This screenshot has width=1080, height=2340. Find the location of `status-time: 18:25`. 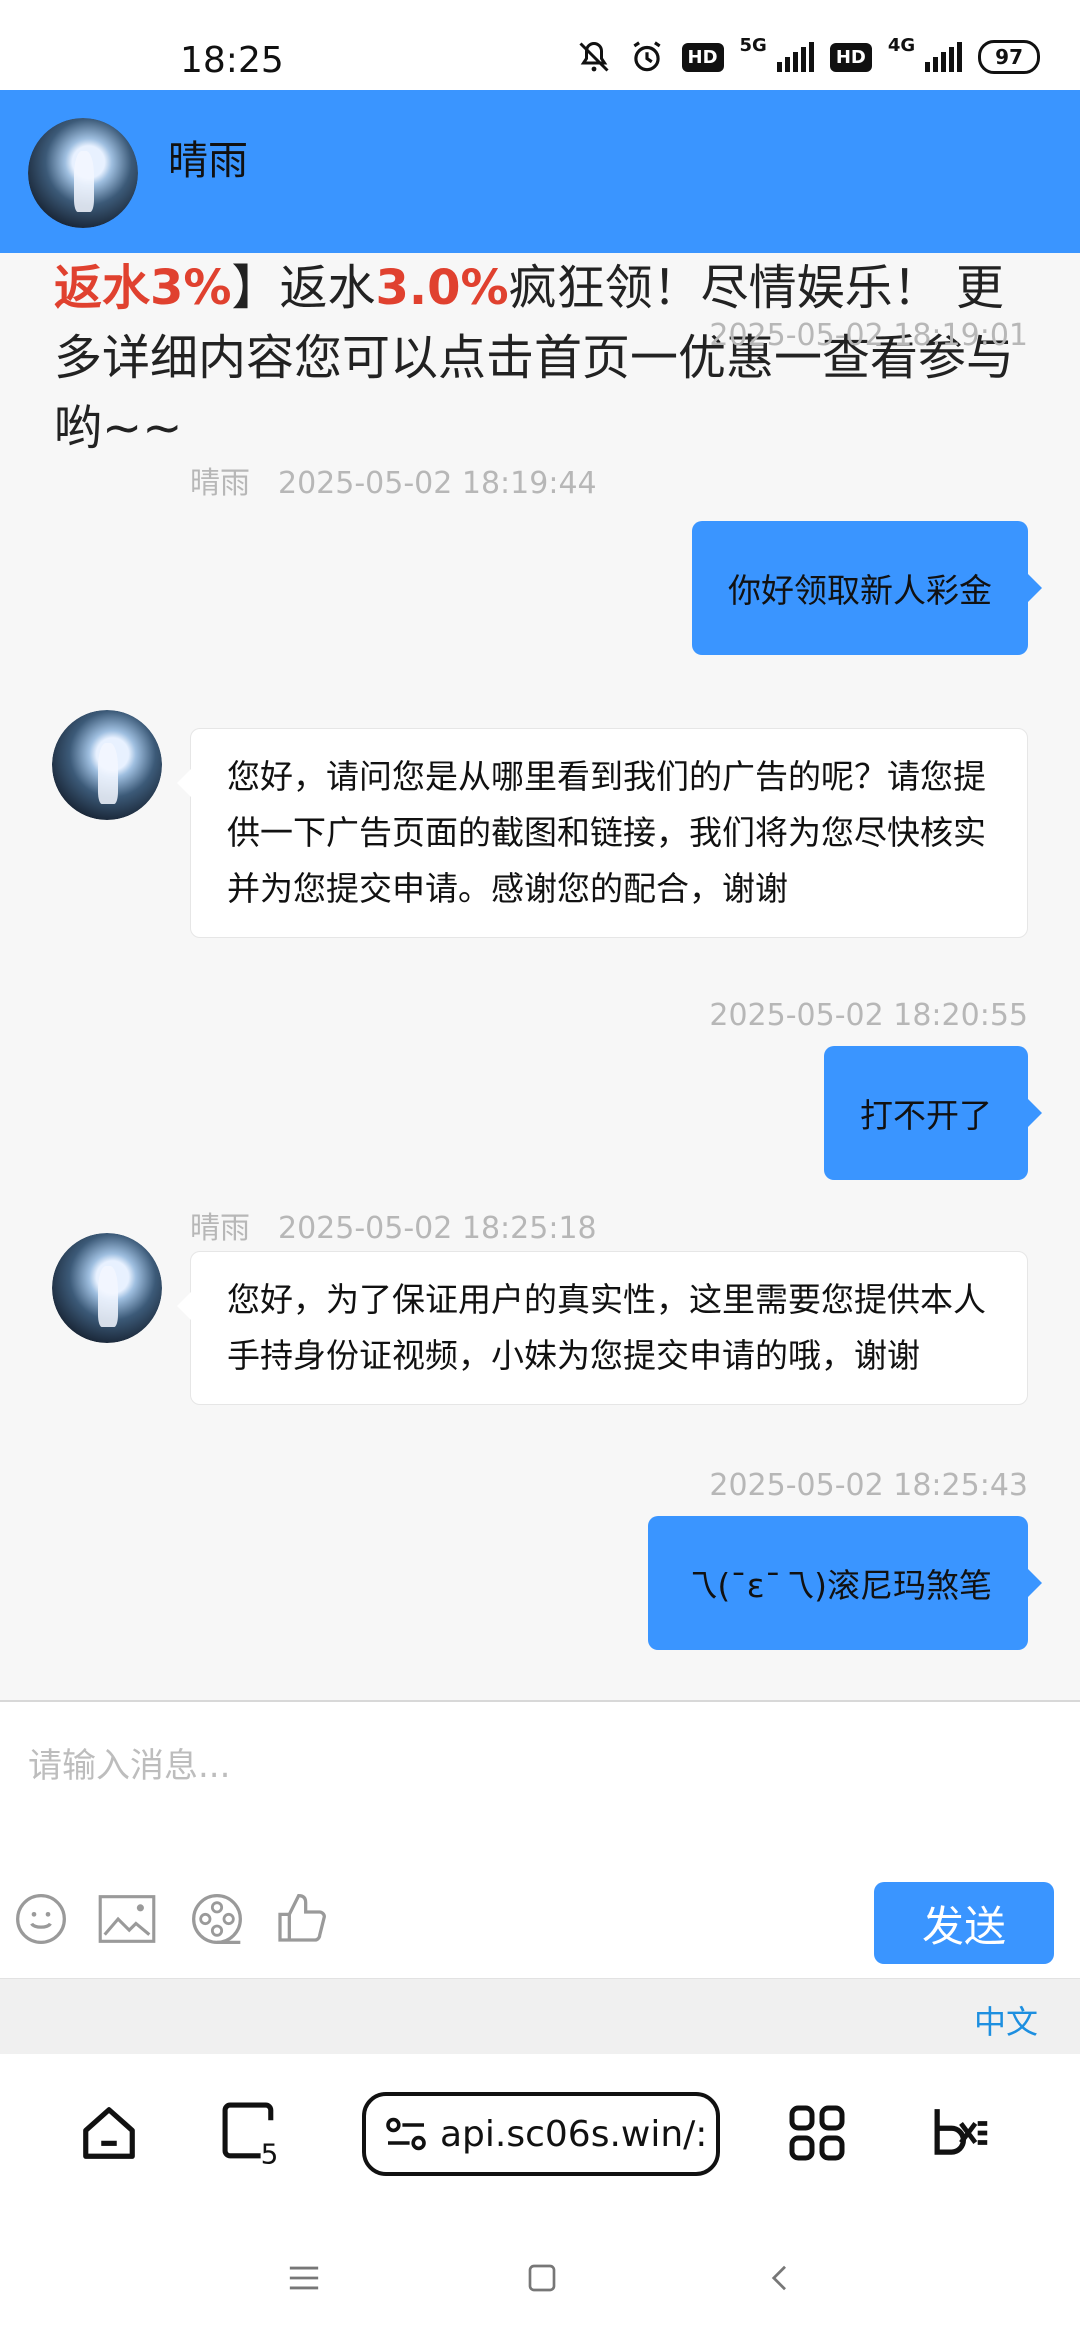

status-time: 18:25 is located at coordinates (232, 60).